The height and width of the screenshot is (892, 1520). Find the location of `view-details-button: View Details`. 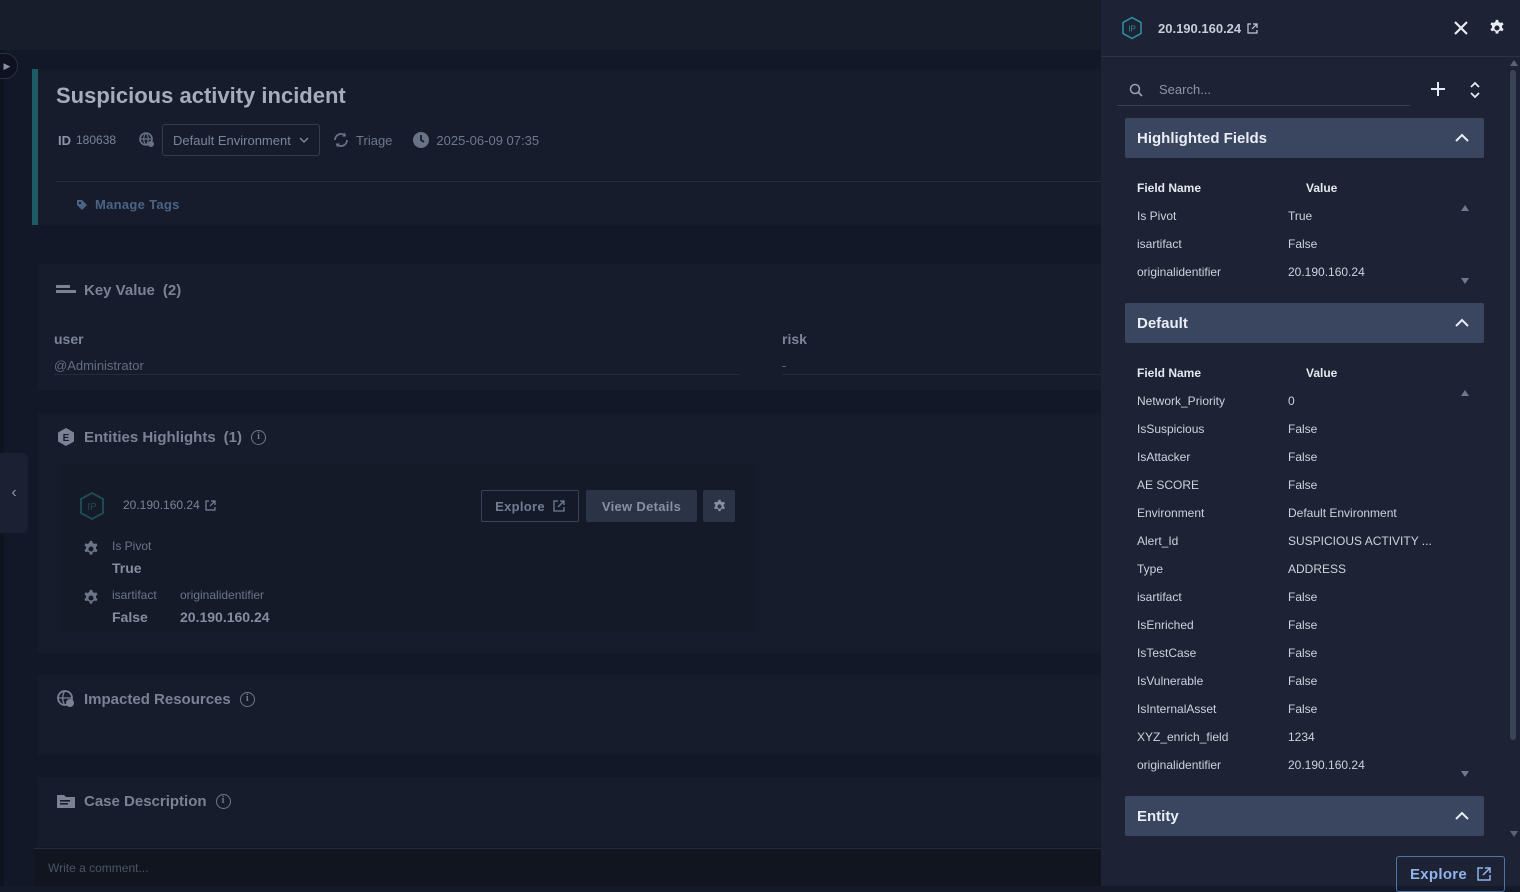

view-details-button: View Details is located at coordinates (641, 506).